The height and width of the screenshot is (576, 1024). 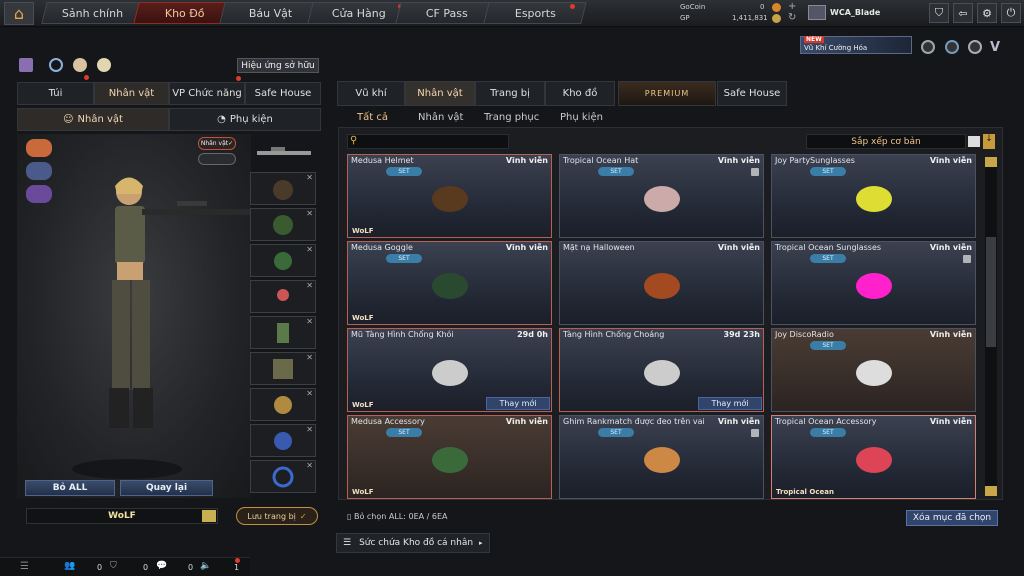 I want to click on bag-icon, so click(x=104, y=65).